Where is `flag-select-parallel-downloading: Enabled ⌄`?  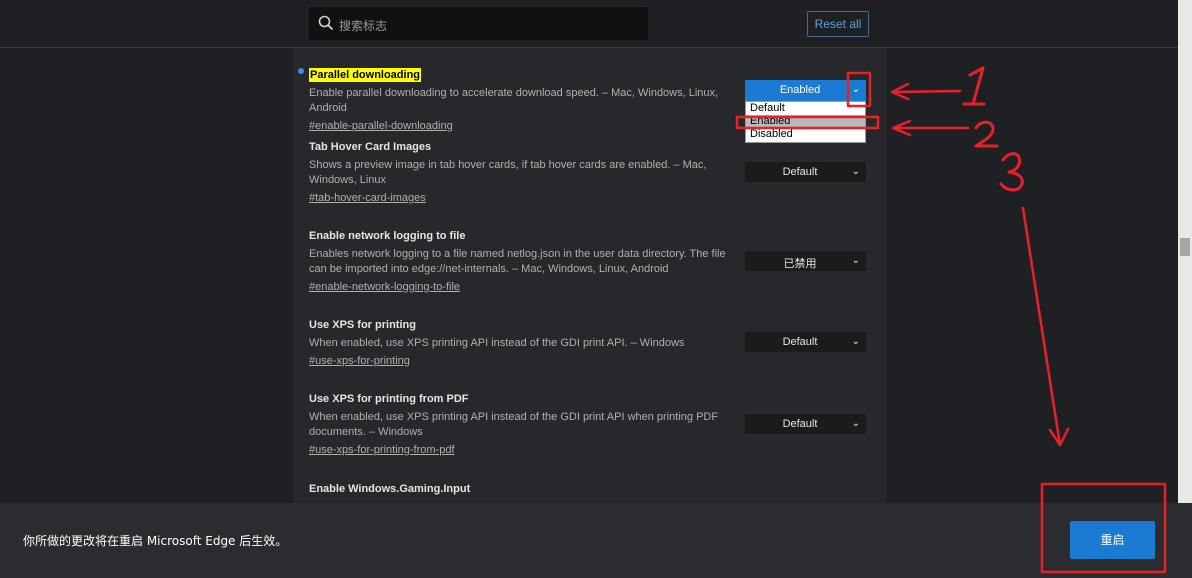 flag-select-parallel-downloading: Enabled ⌄ is located at coordinates (805, 90).